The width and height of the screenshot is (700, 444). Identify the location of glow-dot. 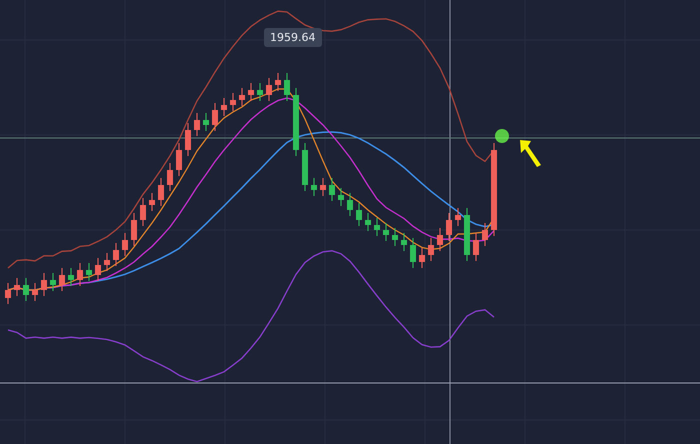
(502, 136).